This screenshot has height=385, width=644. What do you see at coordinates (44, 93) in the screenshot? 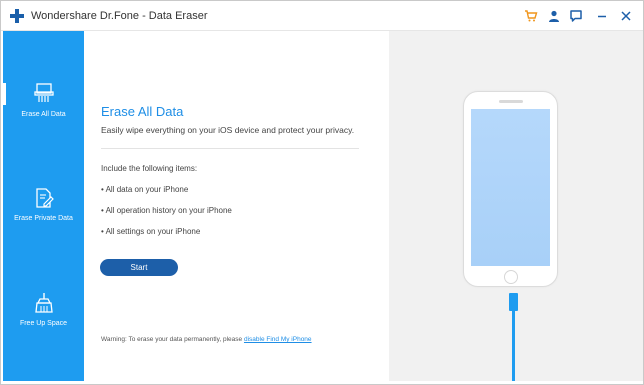
I see `shredder-icon` at bounding box center [44, 93].